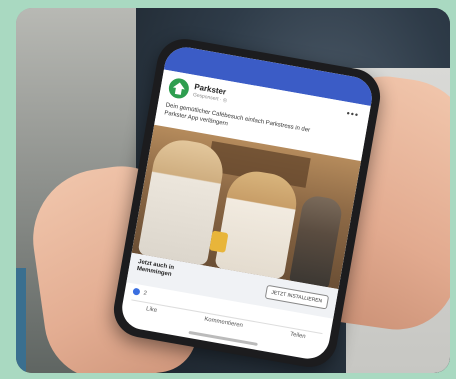 The image size is (456, 379). What do you see at coordinates (145, 293) in the screenshot?
I see `reaction-count: 2` at bounding box center [145, 293].